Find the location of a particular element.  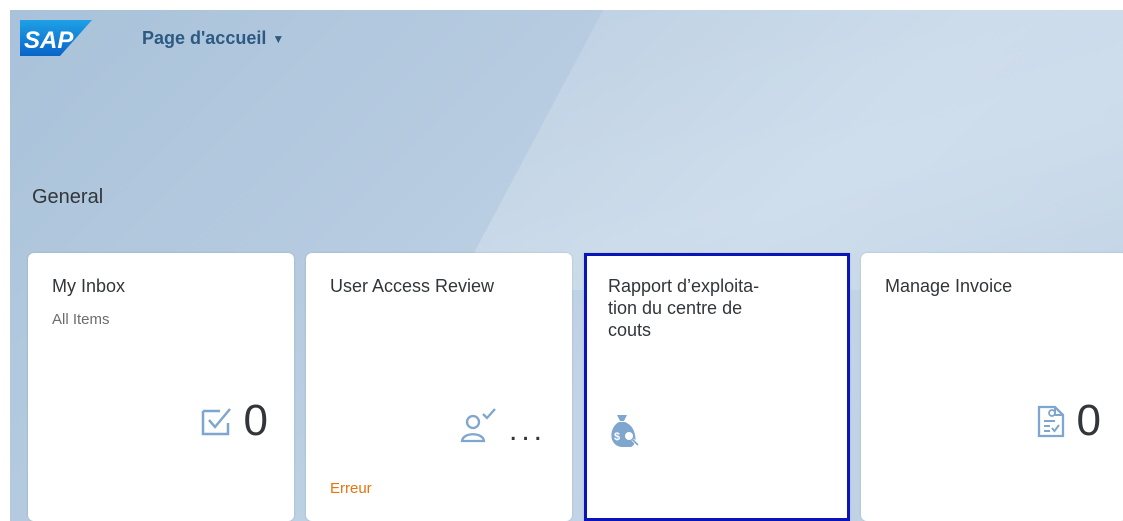

tile-title: Manage Invoice is located at coordinates (949, 286).